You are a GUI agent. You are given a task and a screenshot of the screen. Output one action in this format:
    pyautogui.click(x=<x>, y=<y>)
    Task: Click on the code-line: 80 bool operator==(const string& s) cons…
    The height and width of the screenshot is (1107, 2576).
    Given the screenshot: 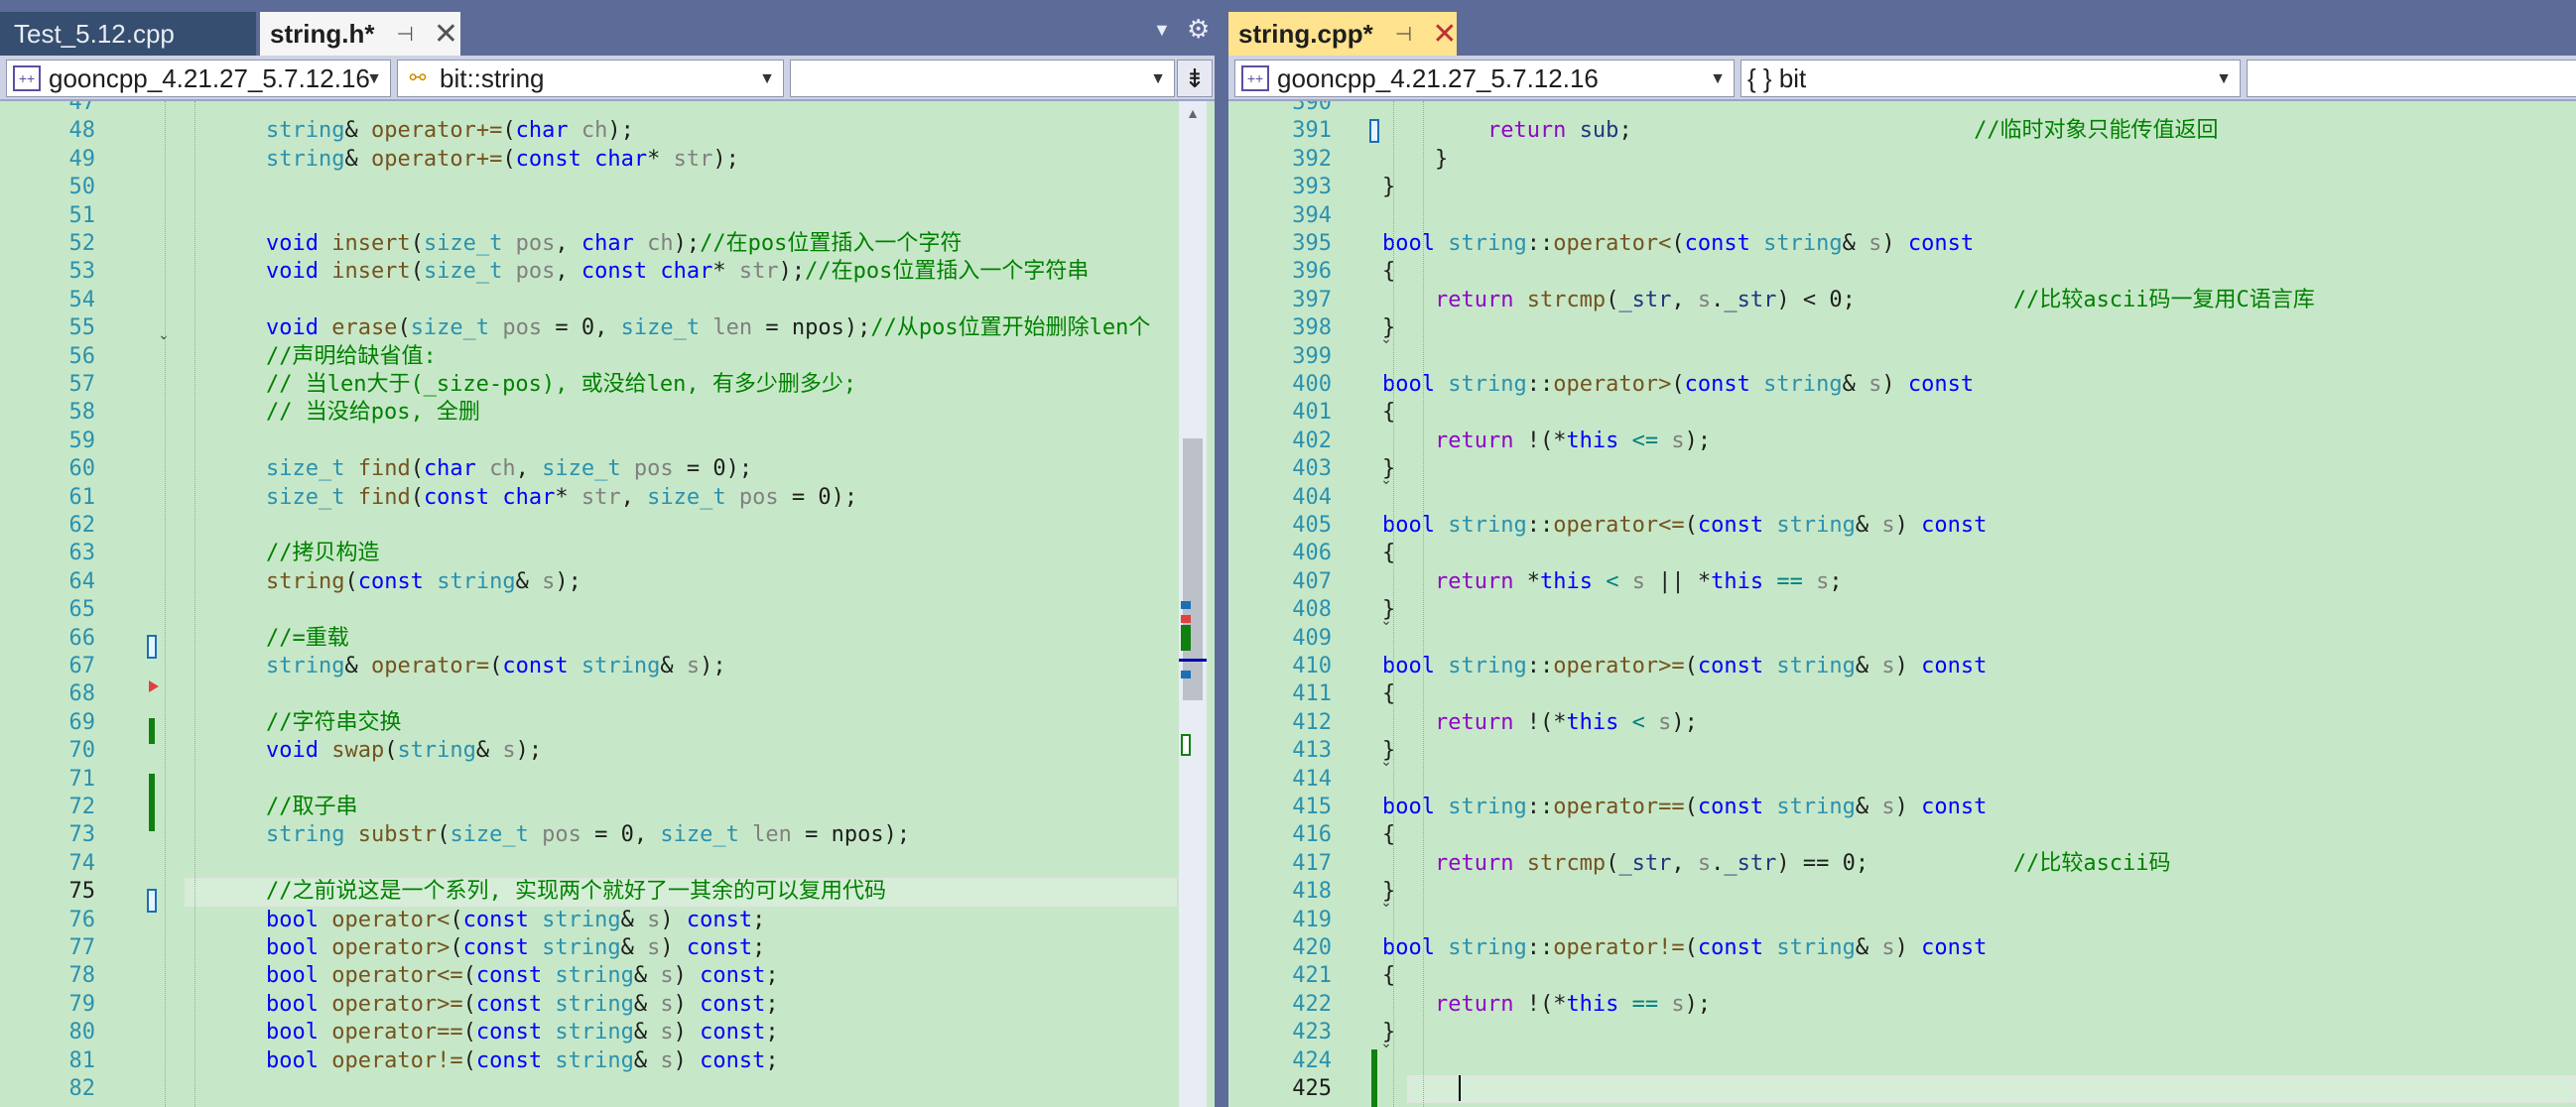 What is the action you would take?
    pyautogui.click(x=607, y=1032)
    